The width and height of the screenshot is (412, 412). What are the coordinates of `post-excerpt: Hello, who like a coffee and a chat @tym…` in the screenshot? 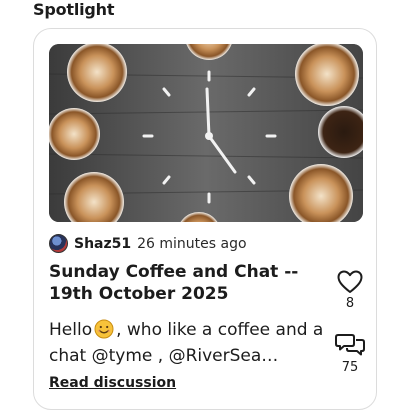 It's located at (186, 343).